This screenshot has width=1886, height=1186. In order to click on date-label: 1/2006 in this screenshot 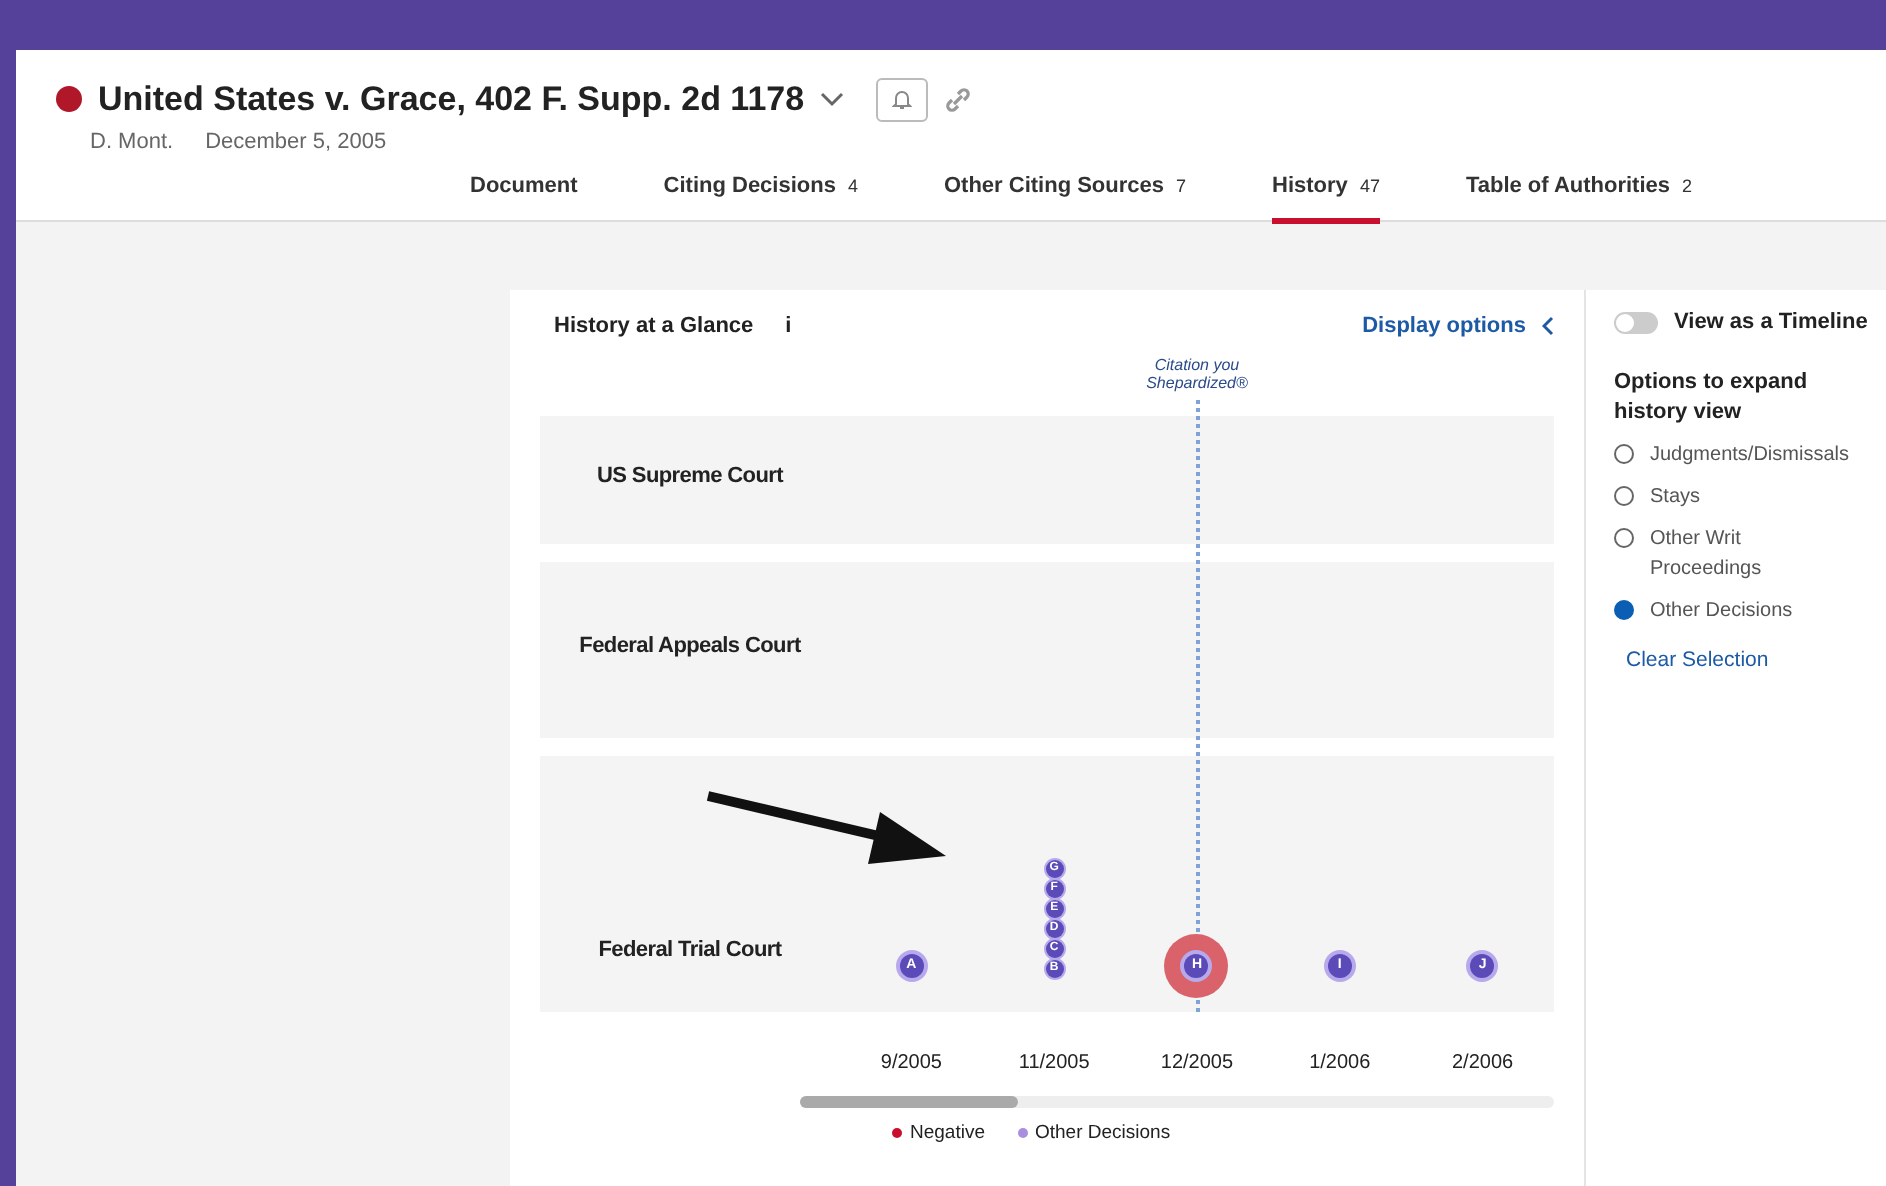, I will do `click(1340, 1062)`.